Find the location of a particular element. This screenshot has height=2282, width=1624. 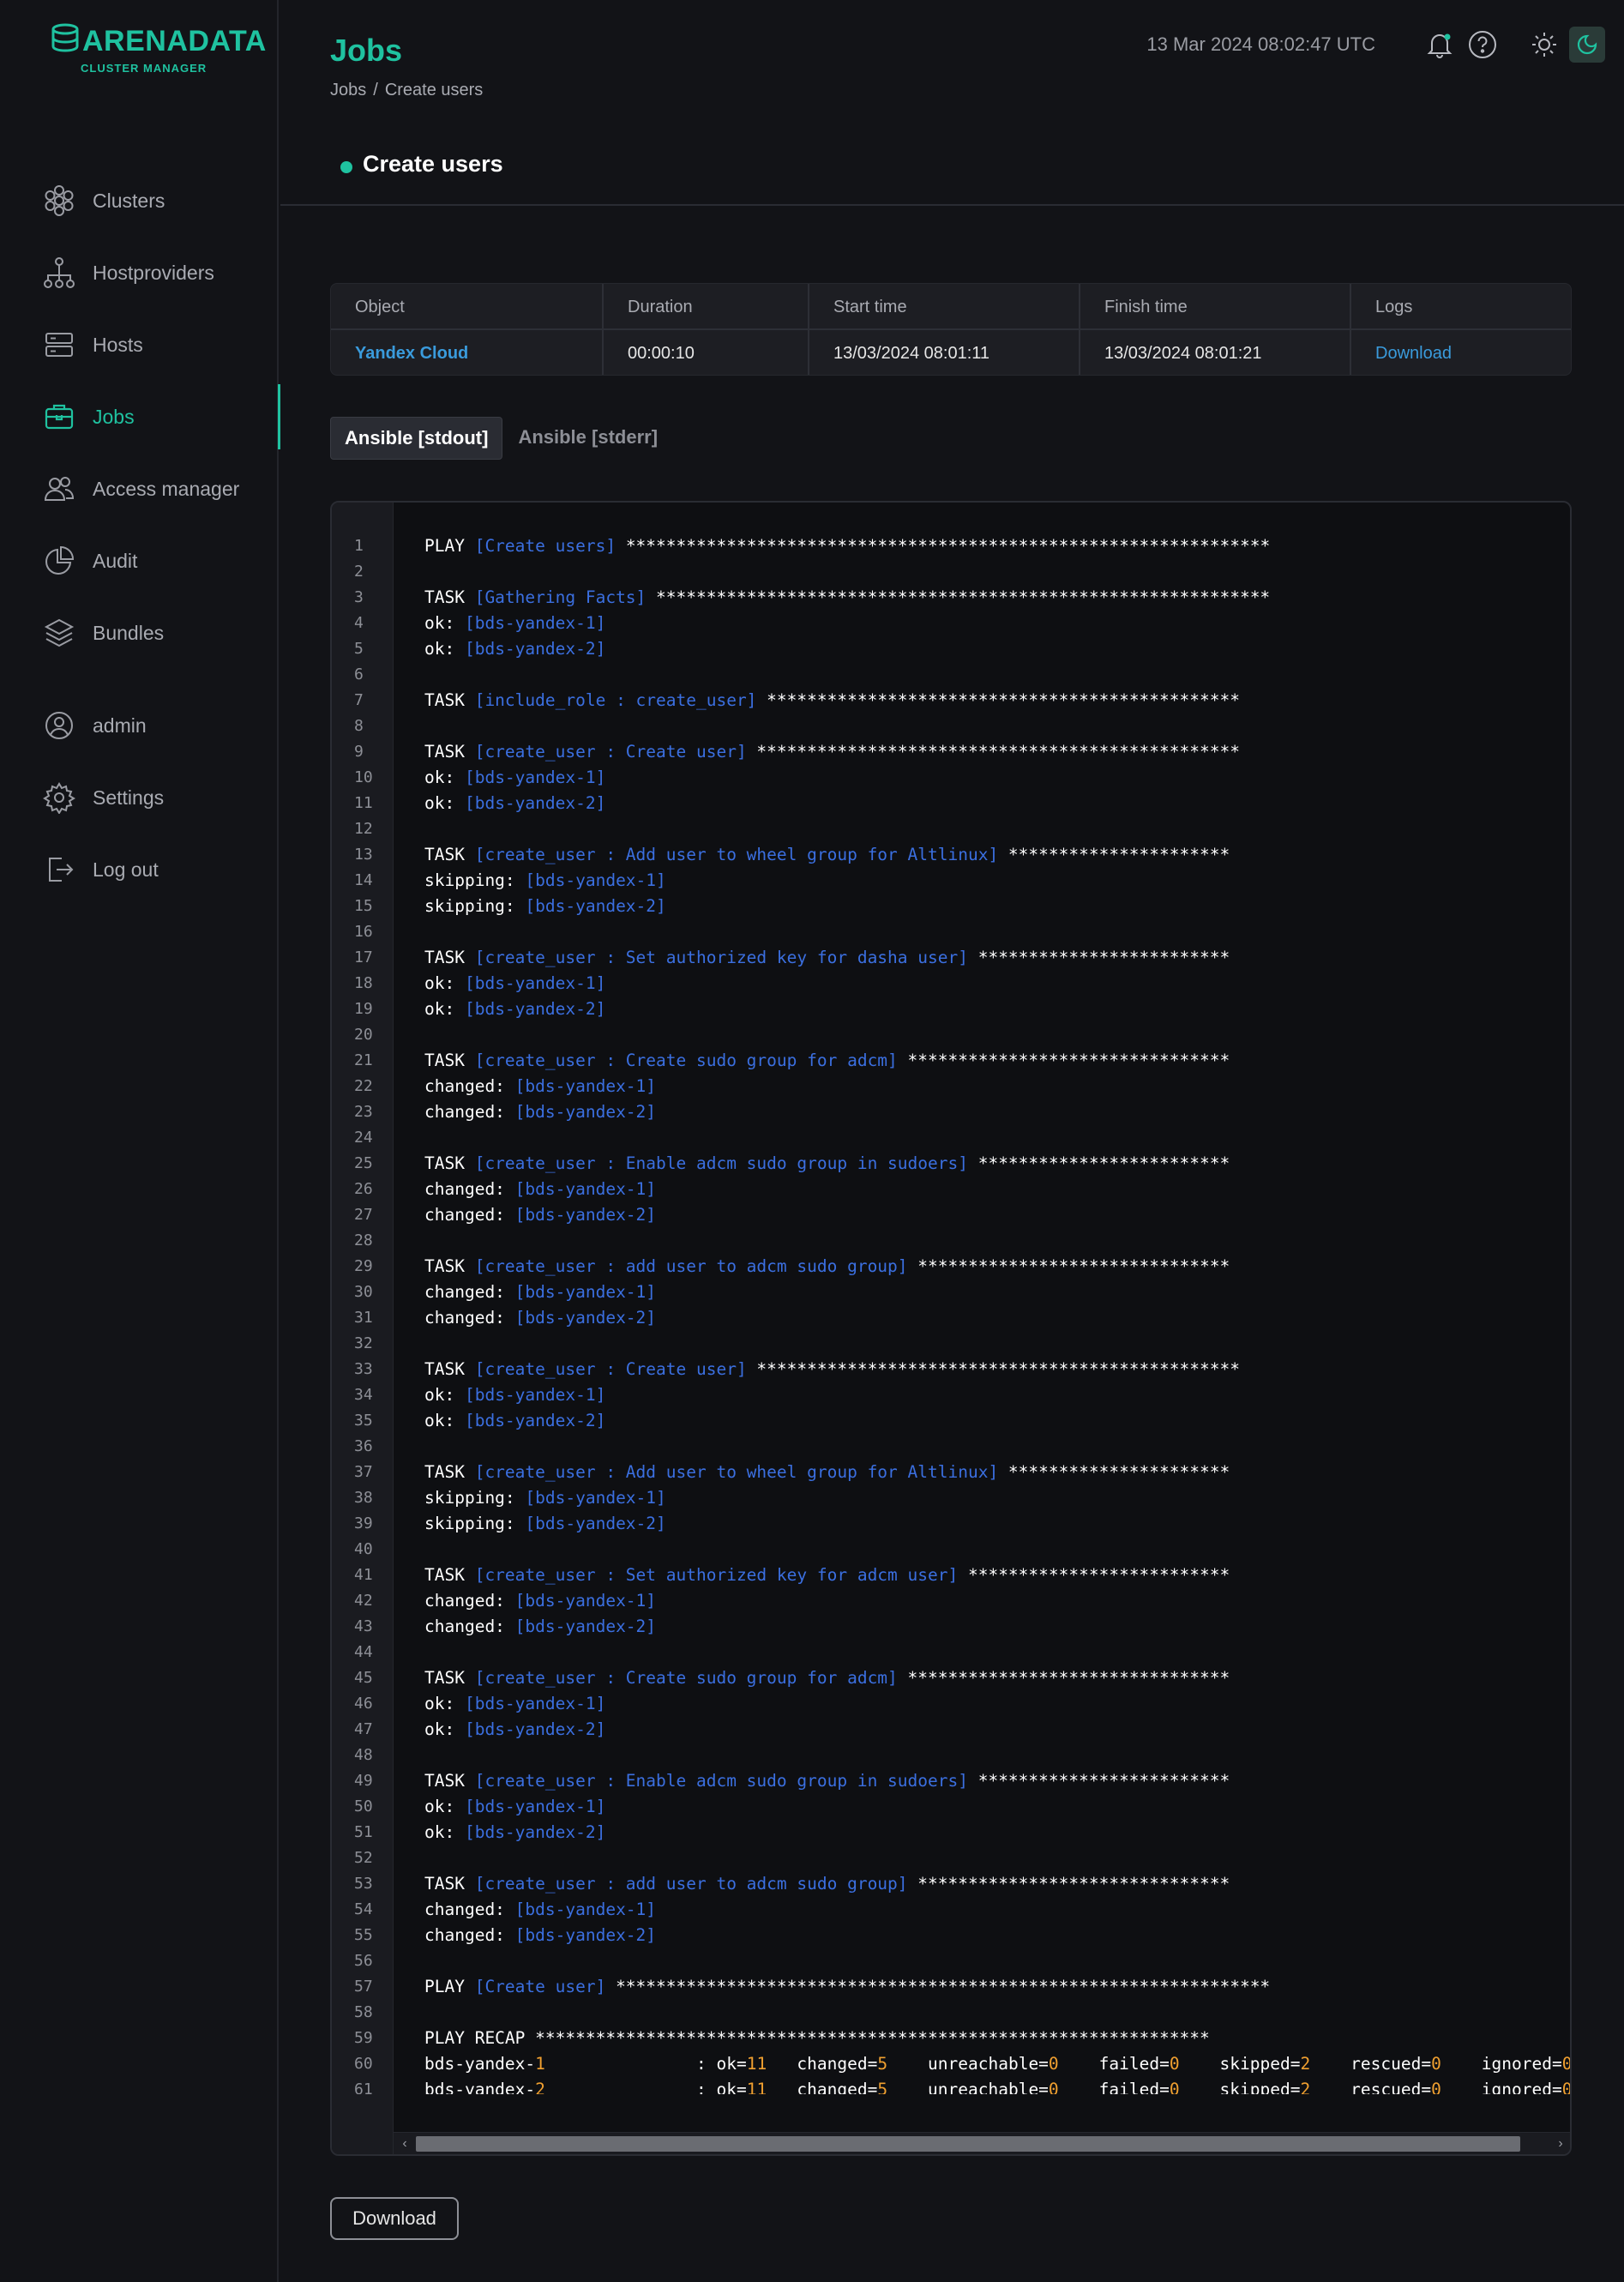

line-number: 60 is located at coordinates (363, 2064).